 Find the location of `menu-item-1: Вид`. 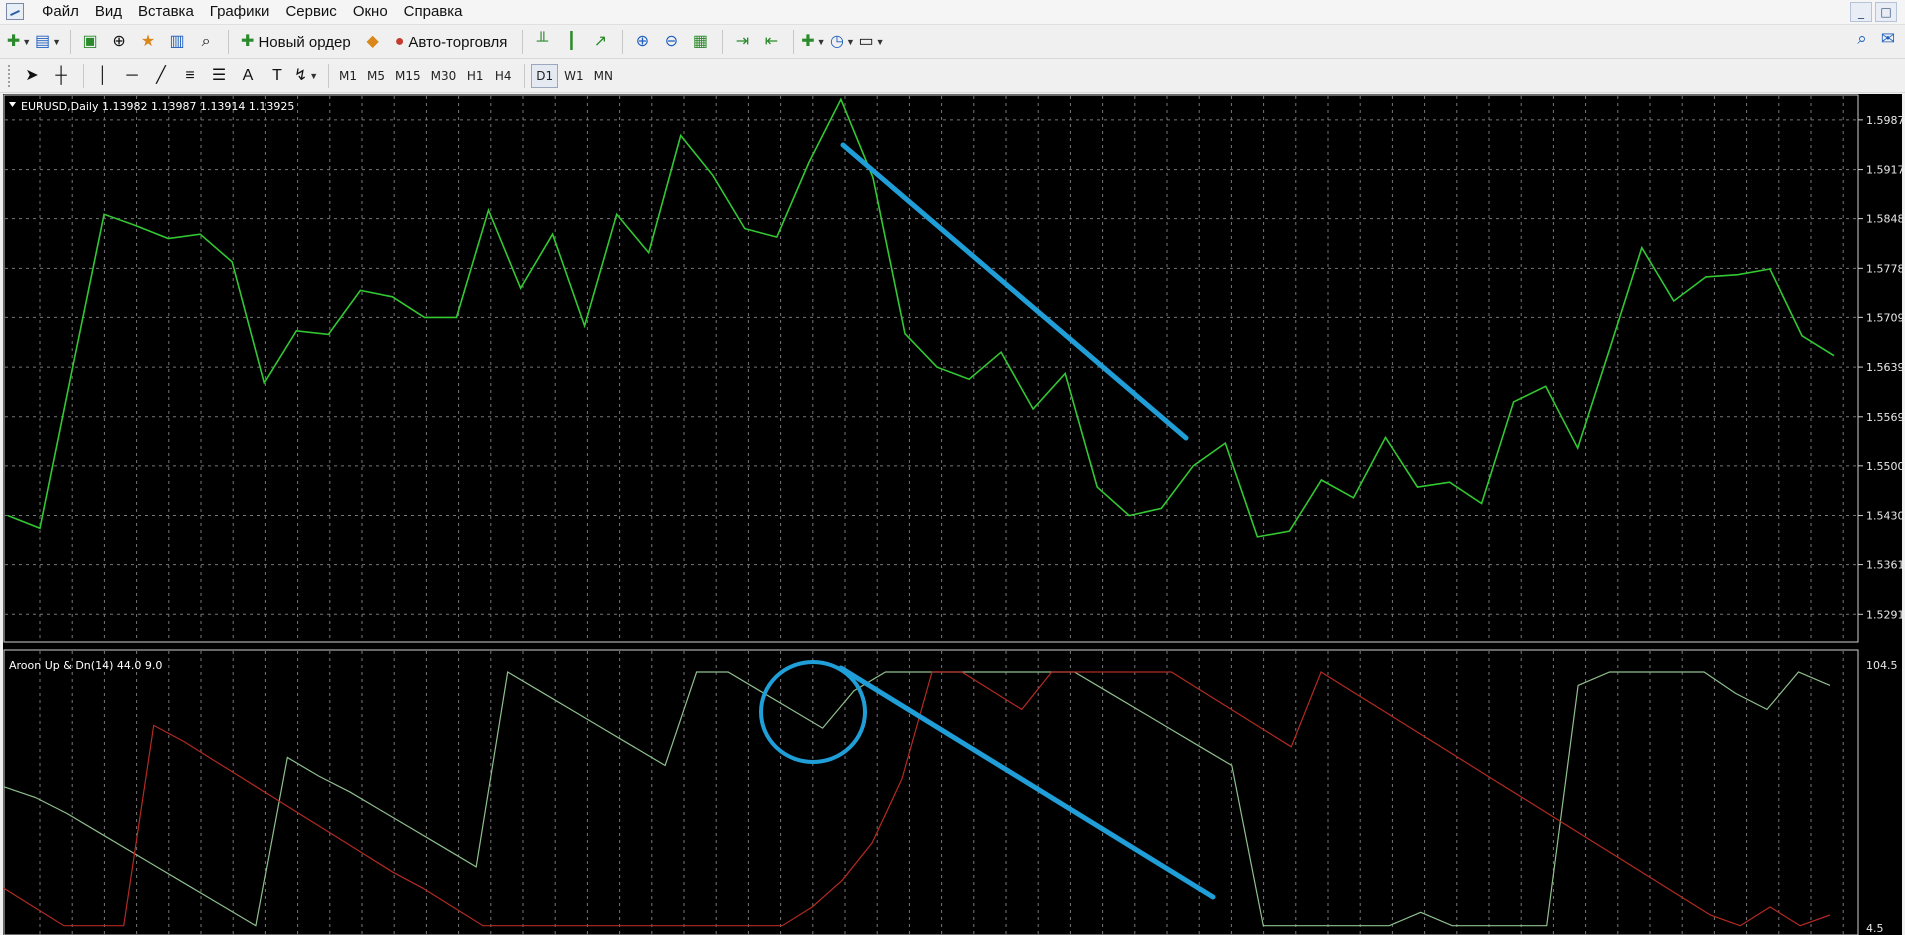

menu-item-1: Вид is located at coordinates (108, 12).